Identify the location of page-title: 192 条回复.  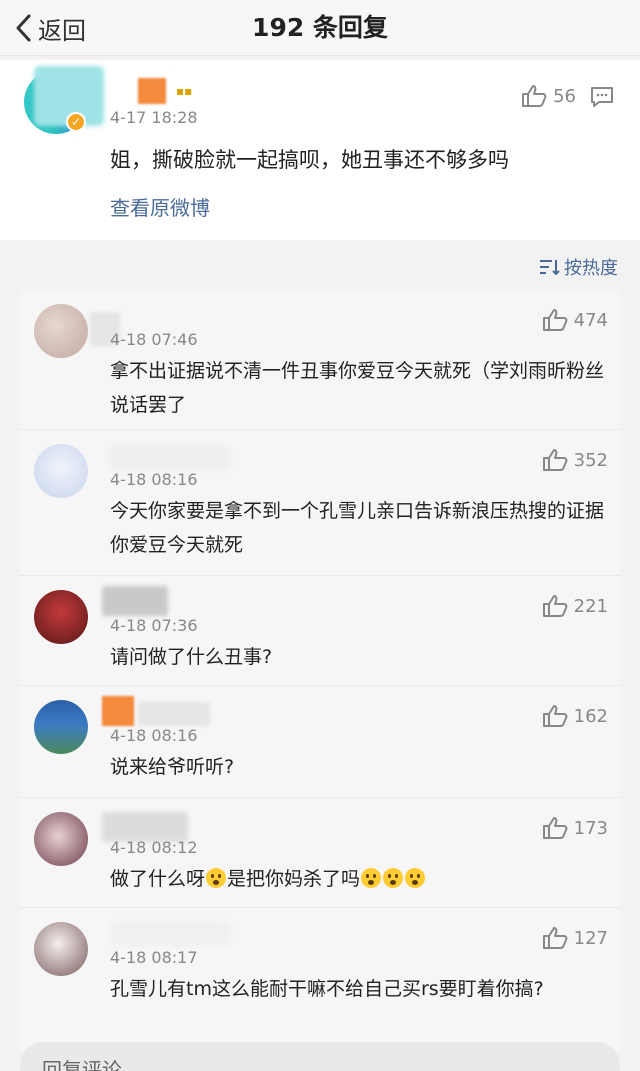
(320, 27).